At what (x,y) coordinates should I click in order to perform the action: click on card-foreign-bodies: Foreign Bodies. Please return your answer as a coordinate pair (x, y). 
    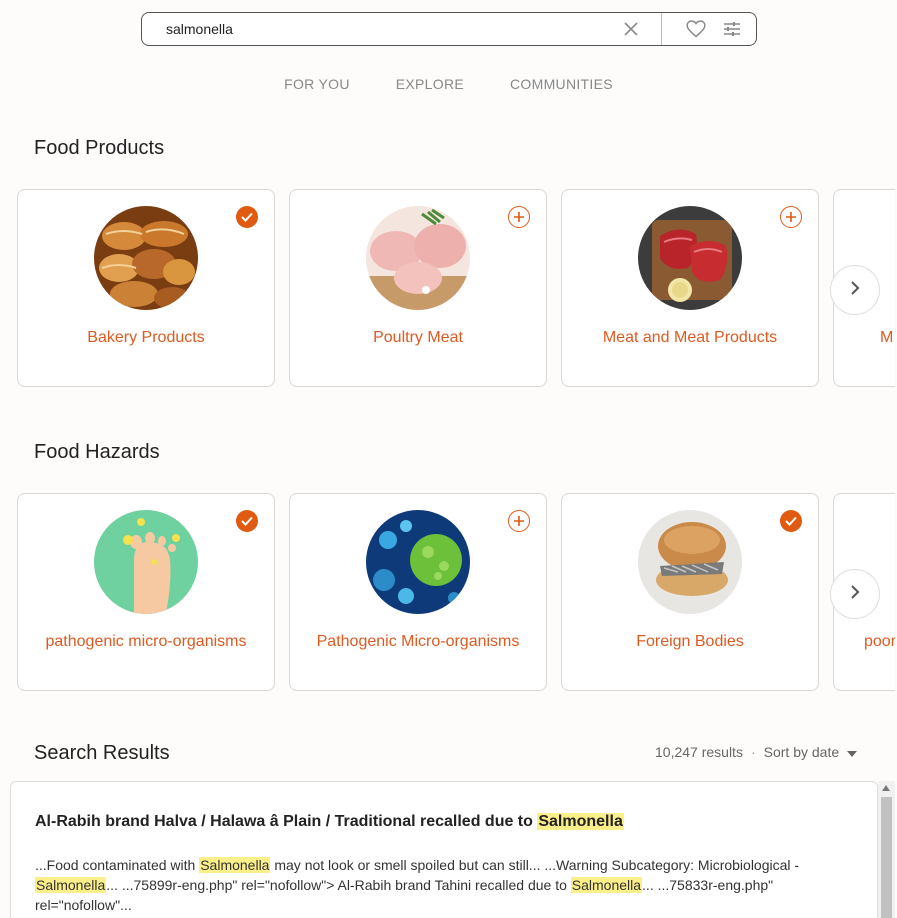
    Looking at the image, I should click on (690, 592).